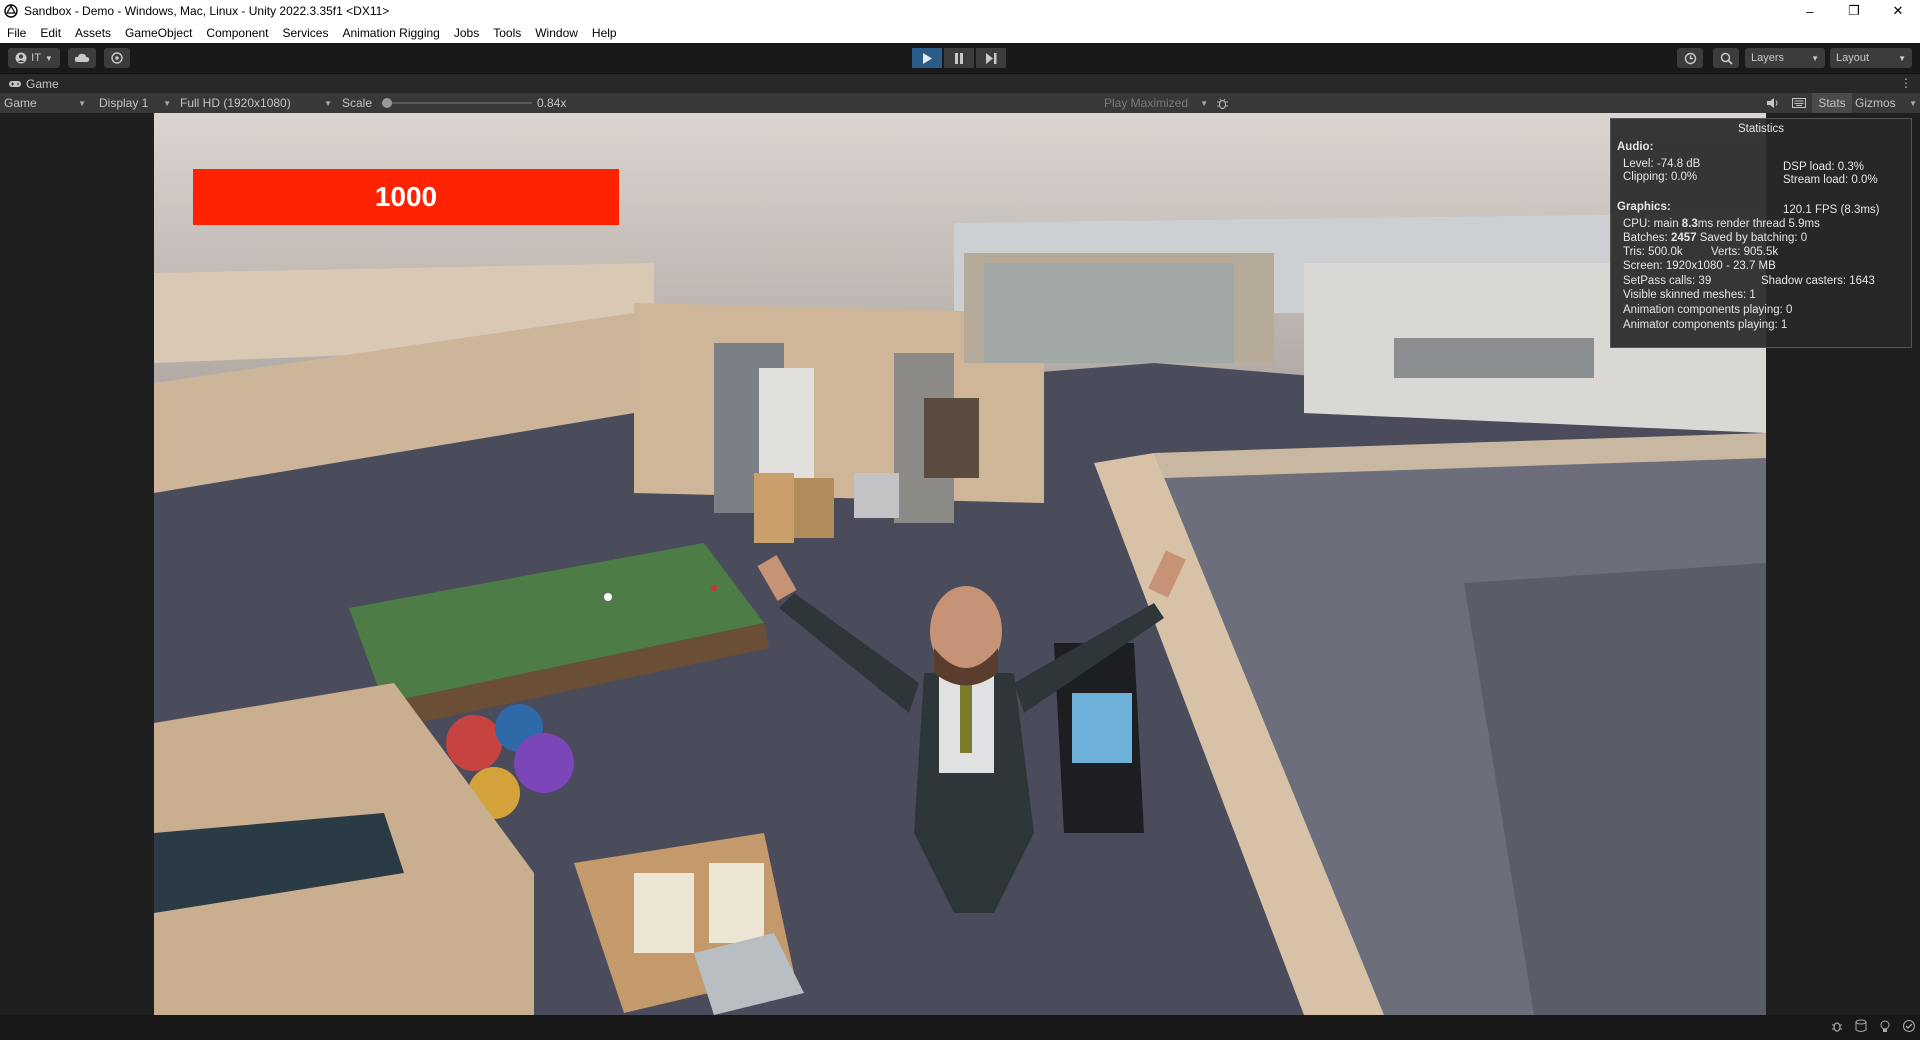  I want to click on keyboard-button, so click(1799, 103).